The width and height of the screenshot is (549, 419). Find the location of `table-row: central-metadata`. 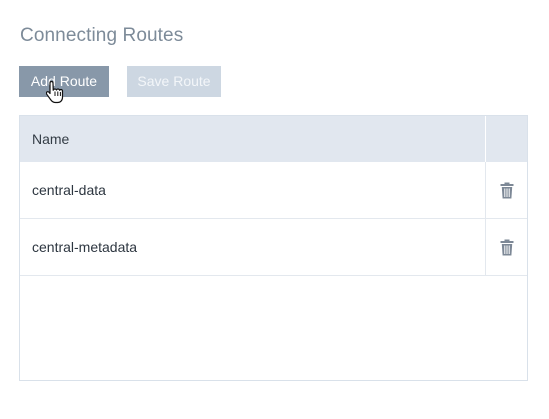

table-row: central-metadata is located at coordinates (273, 247).